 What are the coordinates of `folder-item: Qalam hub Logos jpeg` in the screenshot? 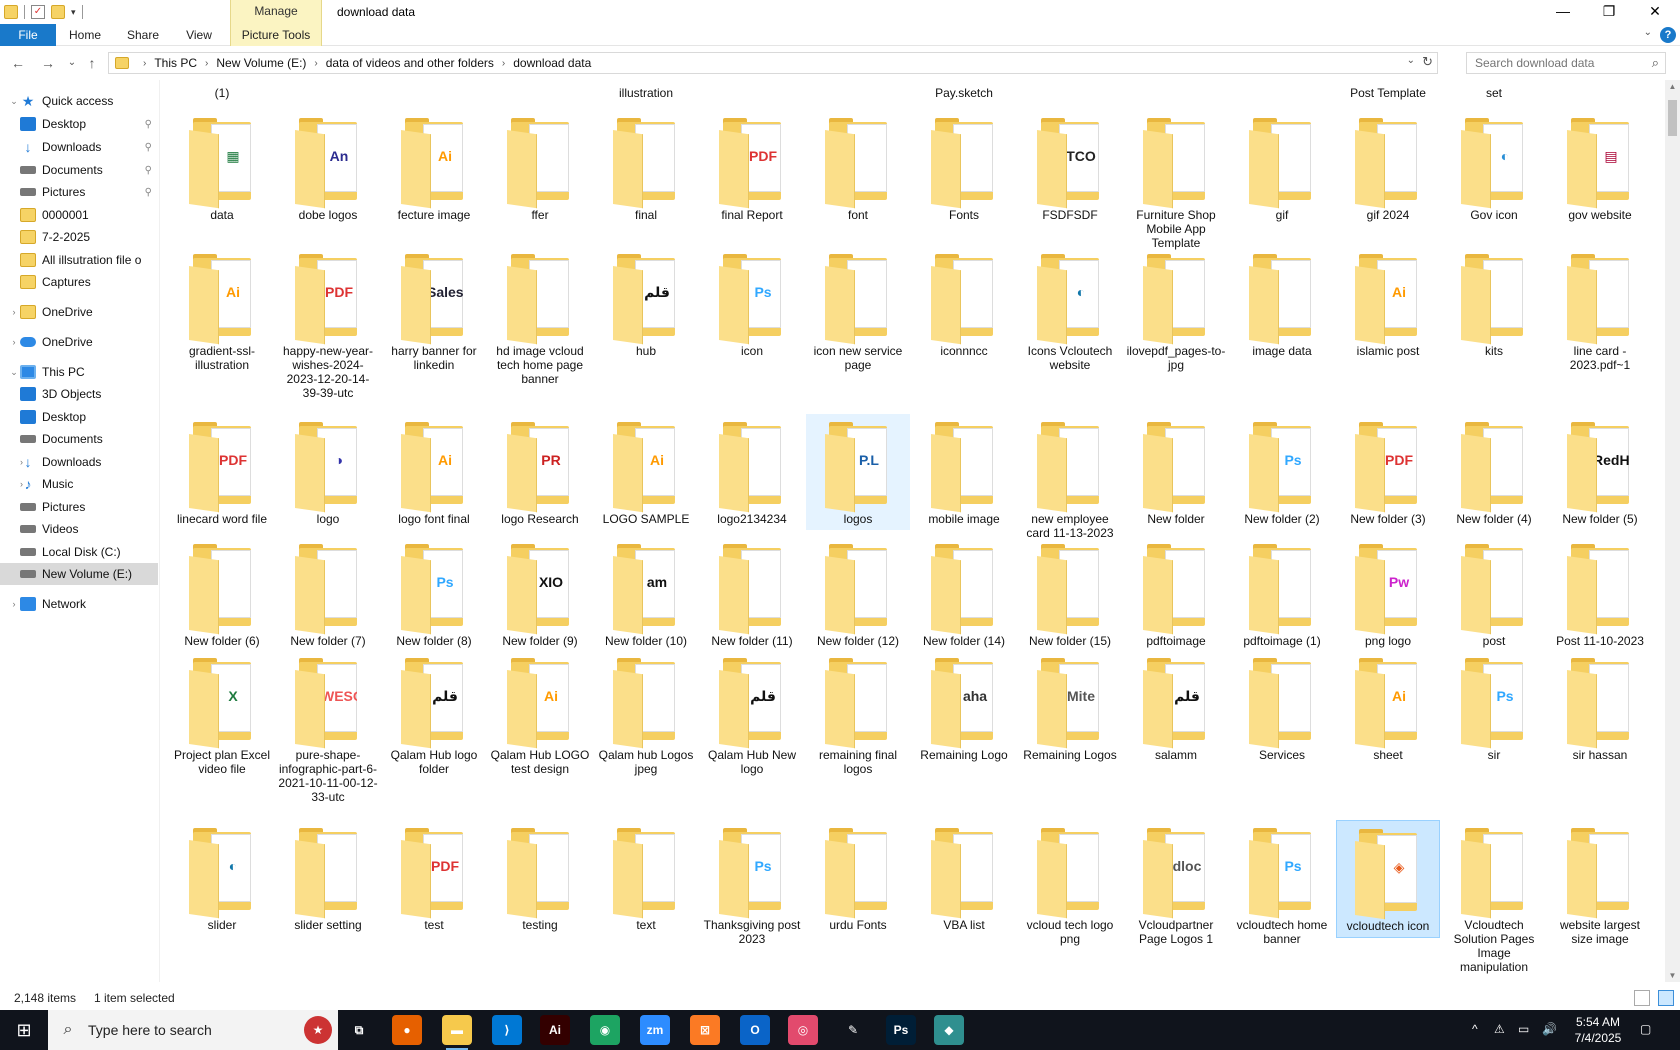 It's located at (646, 715).